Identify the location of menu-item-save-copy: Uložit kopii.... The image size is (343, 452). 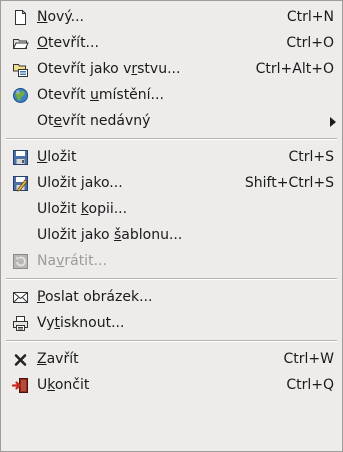
(171, 209).